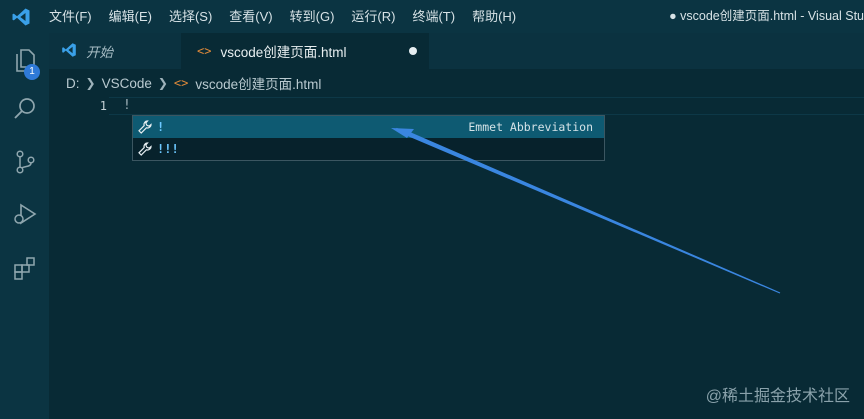 This screenshot has width=864, height=419. Describe the element at coordinates (368, 149) in the screenshot. I see `suggest-item: !!!` at that location.